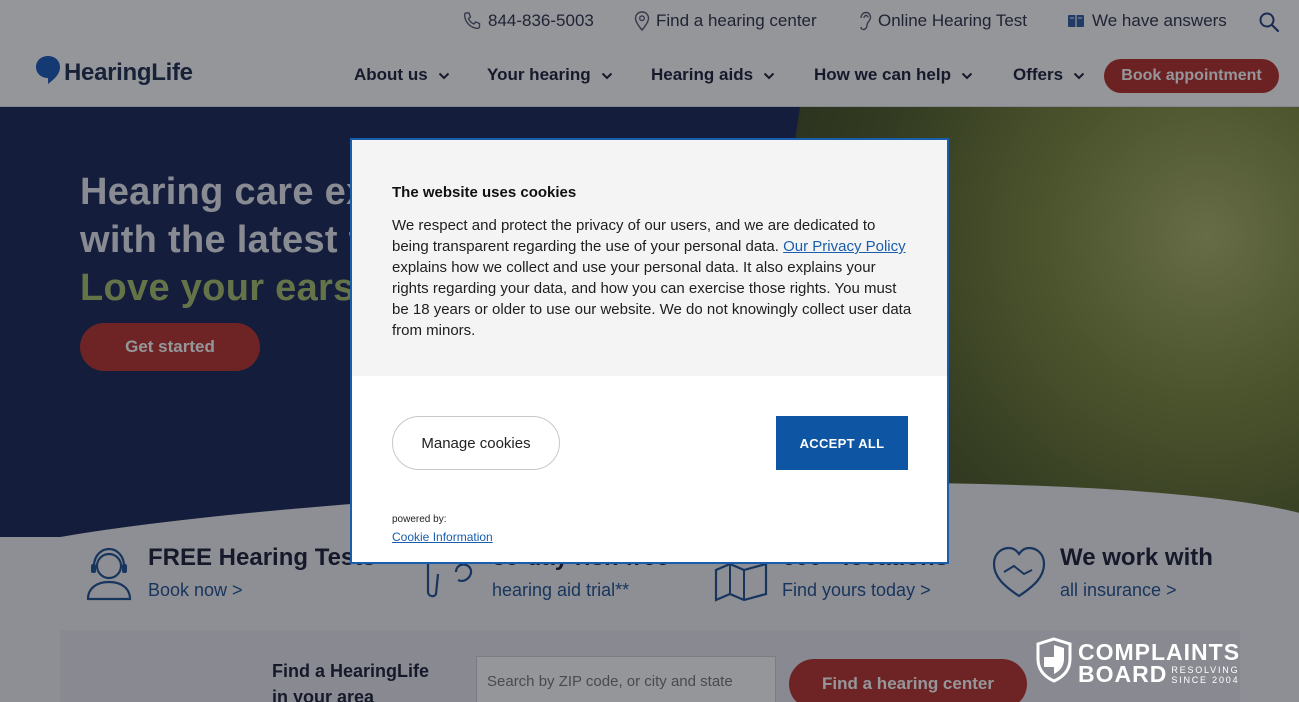 The image size is (1299, 702). I want to click on watermark-line2: BOARD, so click(1123, 673).